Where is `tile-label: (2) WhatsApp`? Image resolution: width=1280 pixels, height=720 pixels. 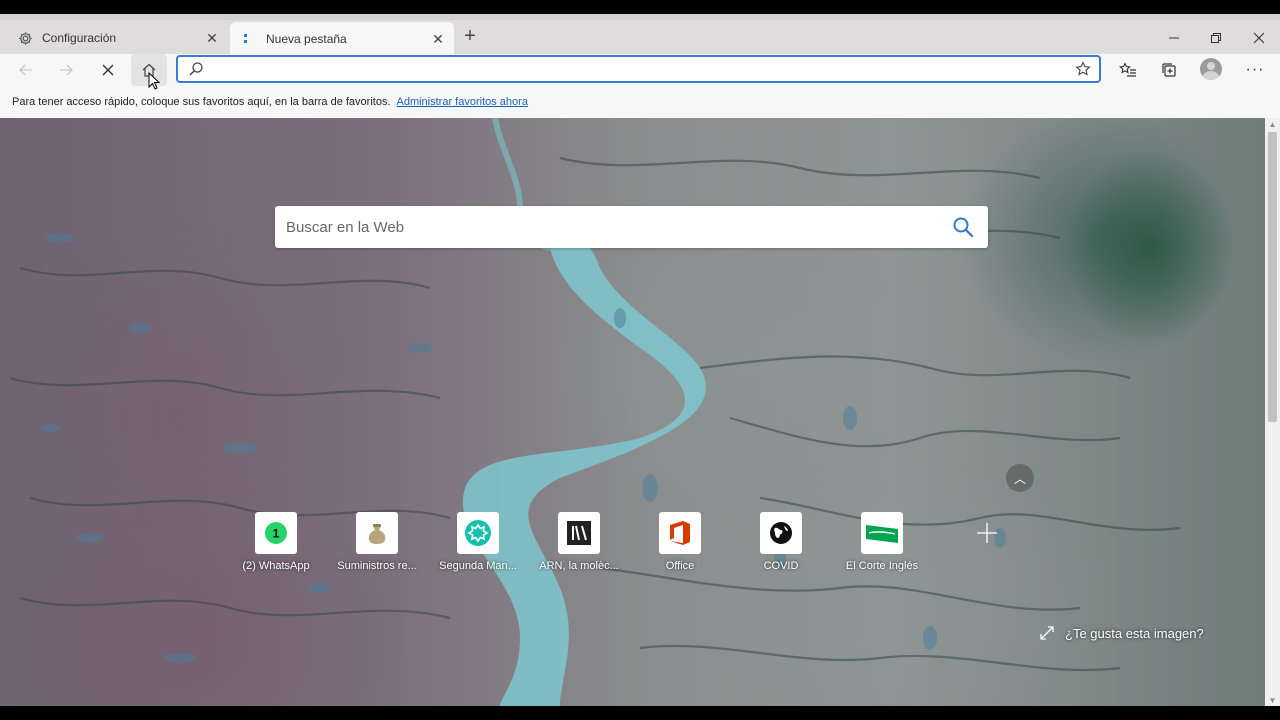 tile-label: (2) WhatsApp is located at coordinates (276, 566).